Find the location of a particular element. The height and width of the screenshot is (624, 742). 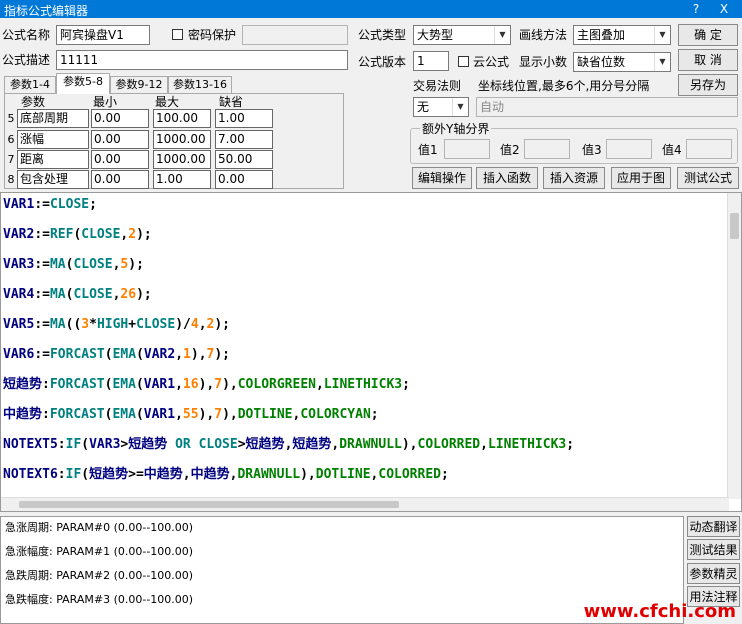

param-wizard-button: 参数精灵 is located at coordinates (713, 573).